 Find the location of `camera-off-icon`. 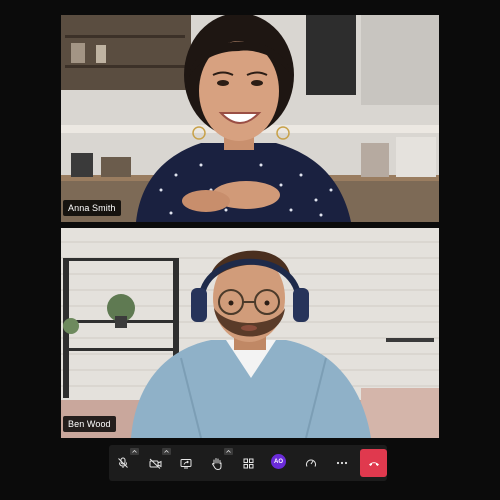

camera-off-icon is located at coordinates (155, 463).